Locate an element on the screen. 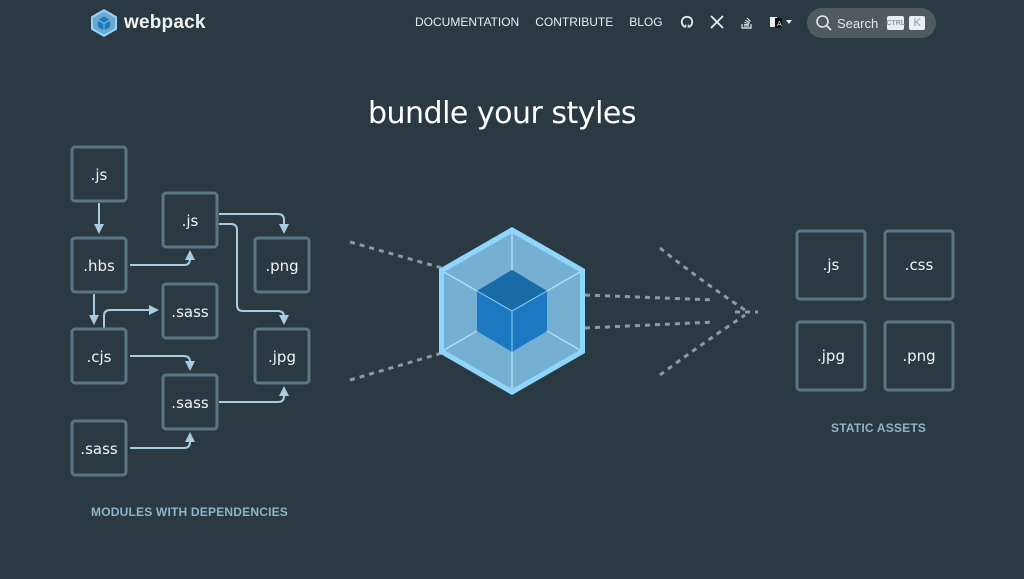  module-box: .hbs is located at coordinates (99, 265).